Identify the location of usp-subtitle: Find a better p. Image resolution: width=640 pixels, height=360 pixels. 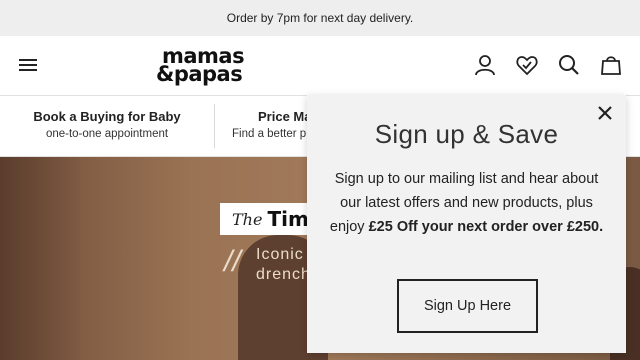
(269, 134).